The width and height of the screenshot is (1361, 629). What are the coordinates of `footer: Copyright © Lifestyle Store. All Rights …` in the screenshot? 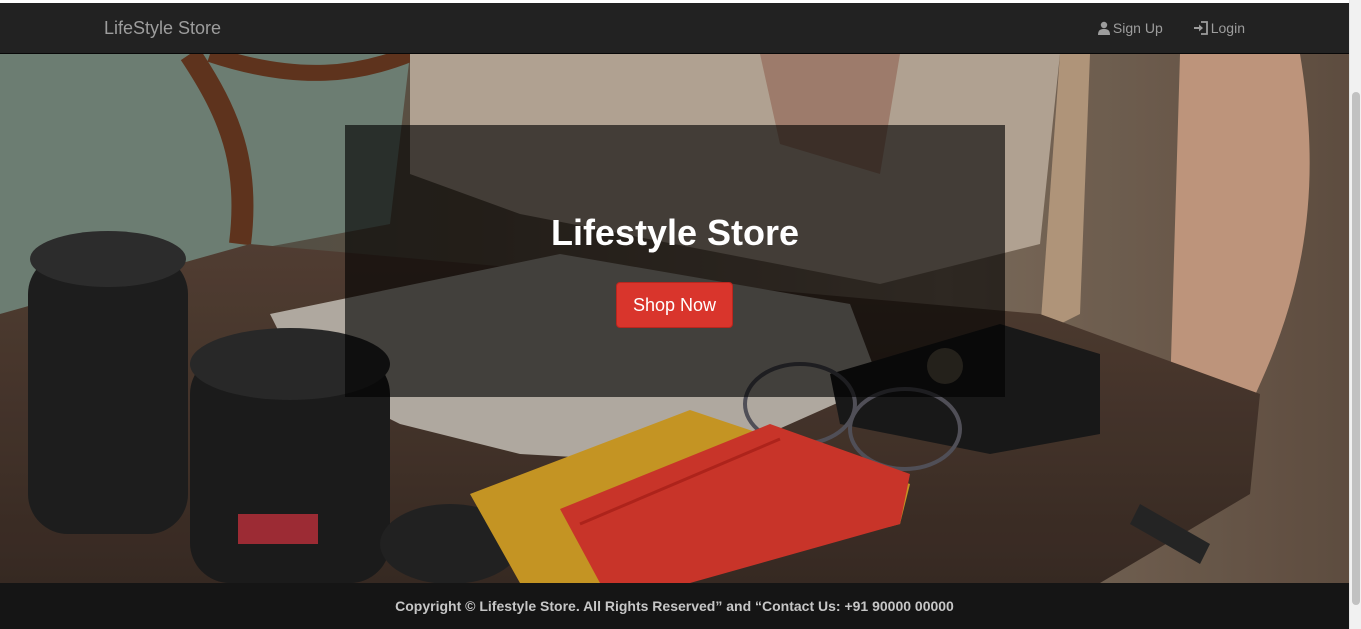 It's located at (674, 606).